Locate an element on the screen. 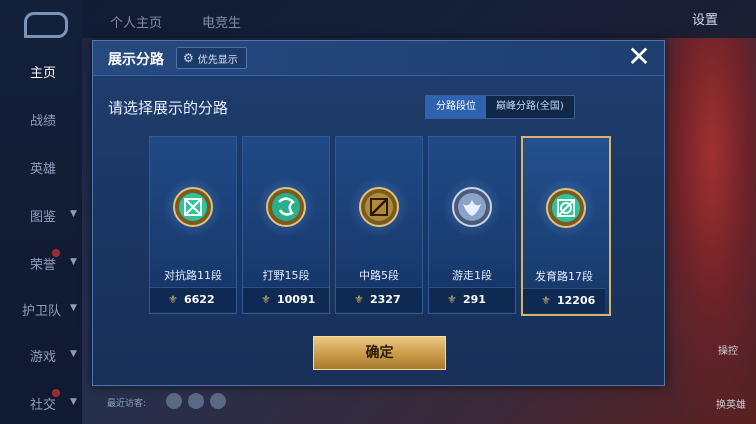 The height and width of the screenshot is (424, 756). lane-rank-label: 游走1段 is located at coordinates (472, 275).